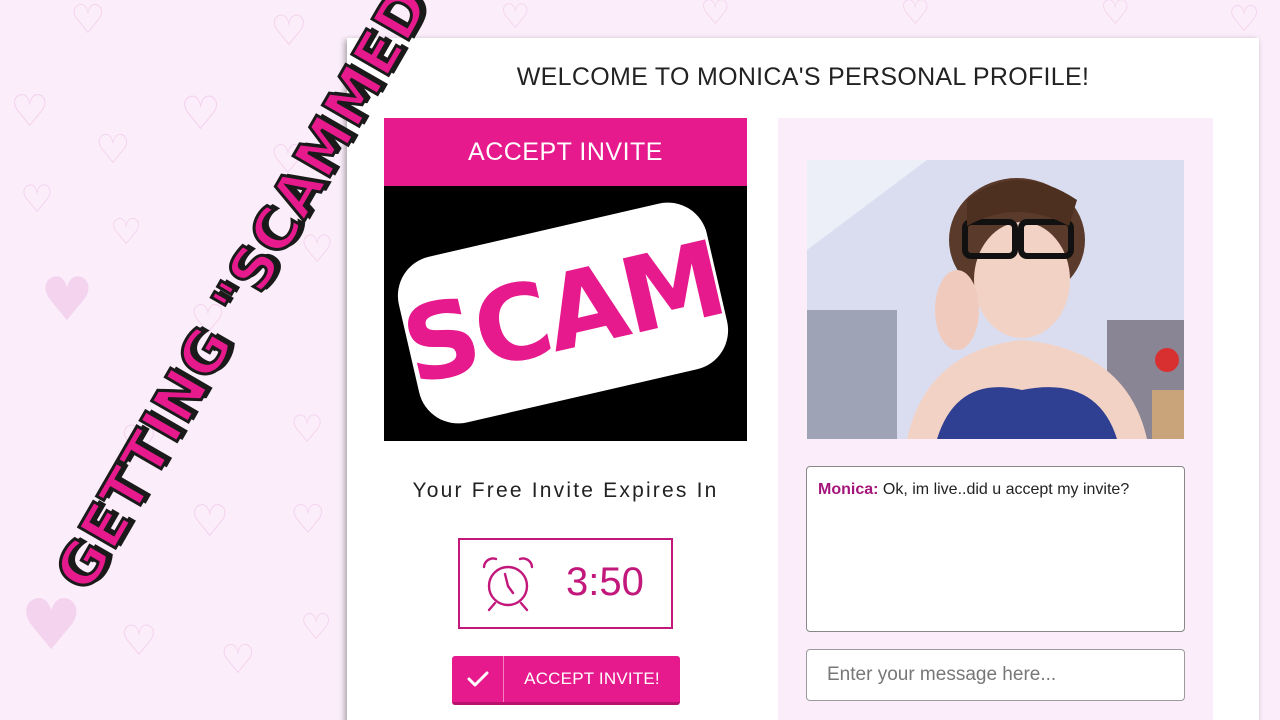 The image size is (1280, 720). What do you see at coordinates (848, 489) in the screenshot?
I see `chat-sender-name: Monica:` at bounding box center [848, 489].